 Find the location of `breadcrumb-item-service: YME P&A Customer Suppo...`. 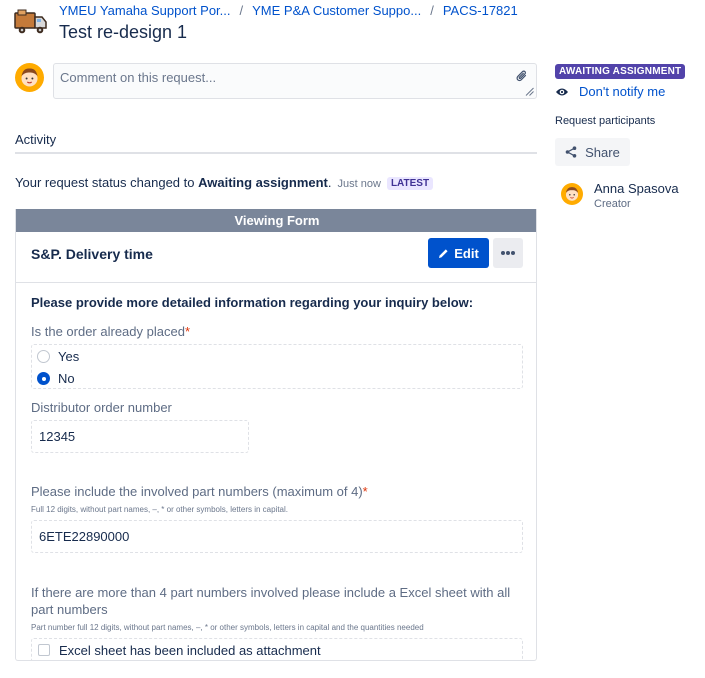

breadcrumb-item-service: YME P&A Customer Suppo... is located at coordinates (336, 10).